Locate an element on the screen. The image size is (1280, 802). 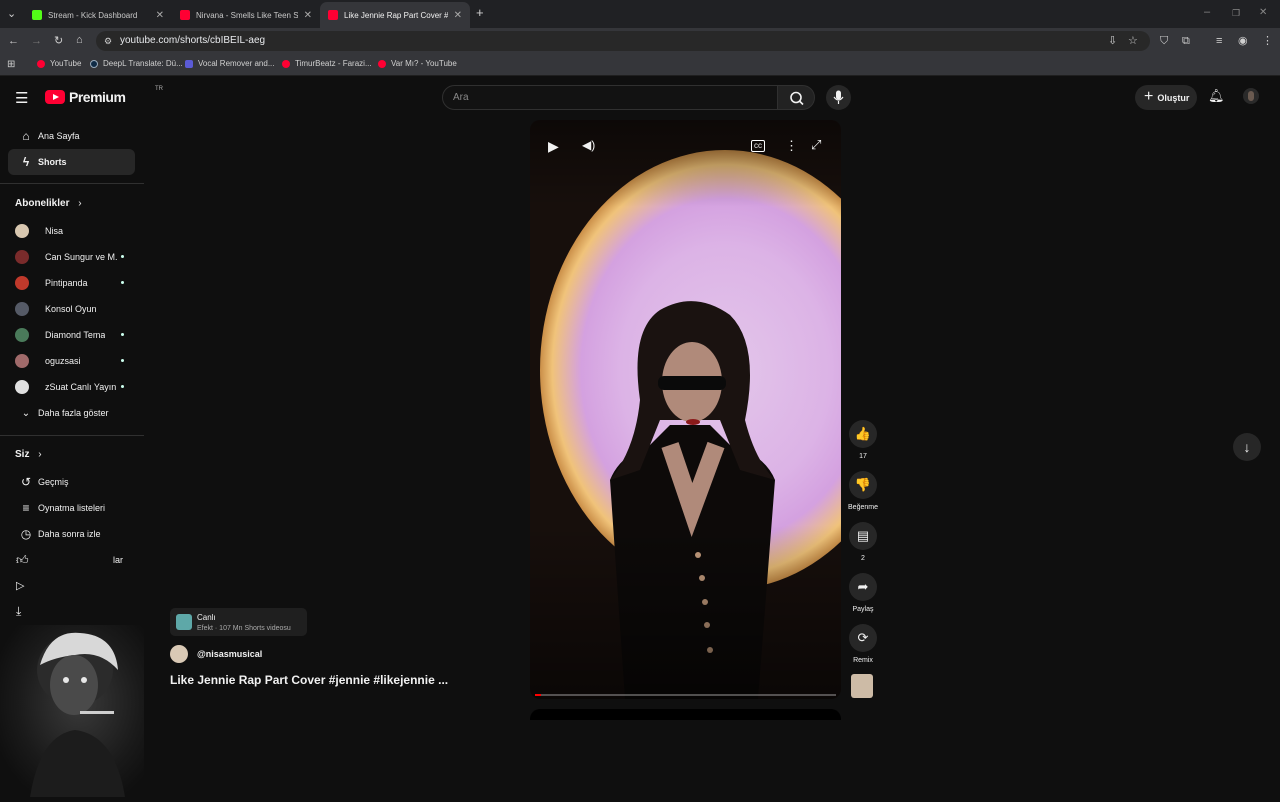
vocal-remover-favicon-icon is located at coordinates (189, 63).